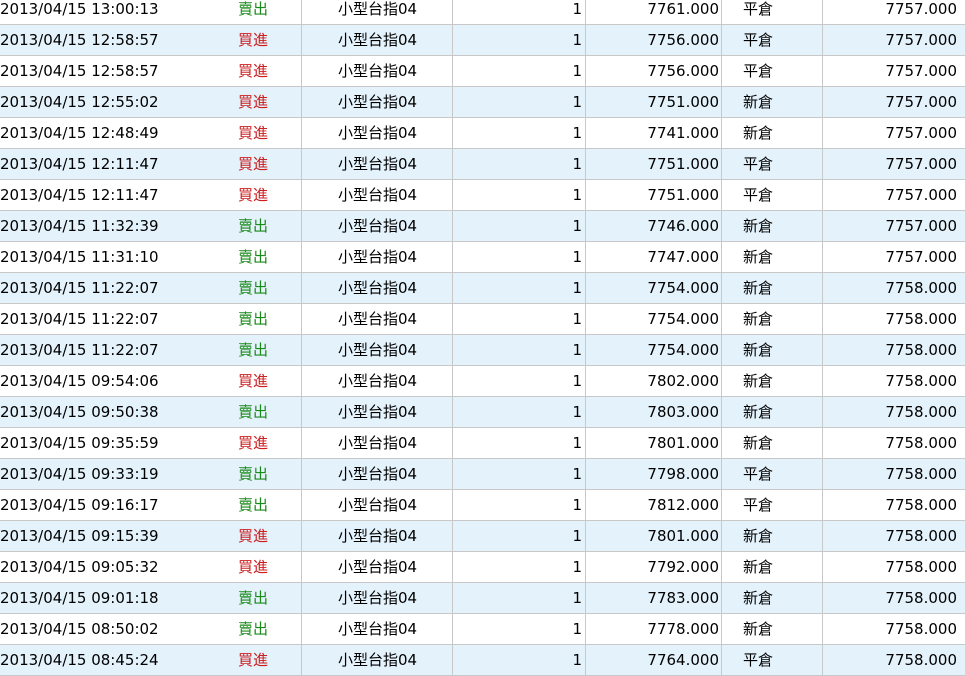 The image size is (965, 676). What do you see at coordinates (79, 288) in the screenshot?
I see `trade-time-cell: 2013/04/15 11:22:07` at bounding box center [79, 288].